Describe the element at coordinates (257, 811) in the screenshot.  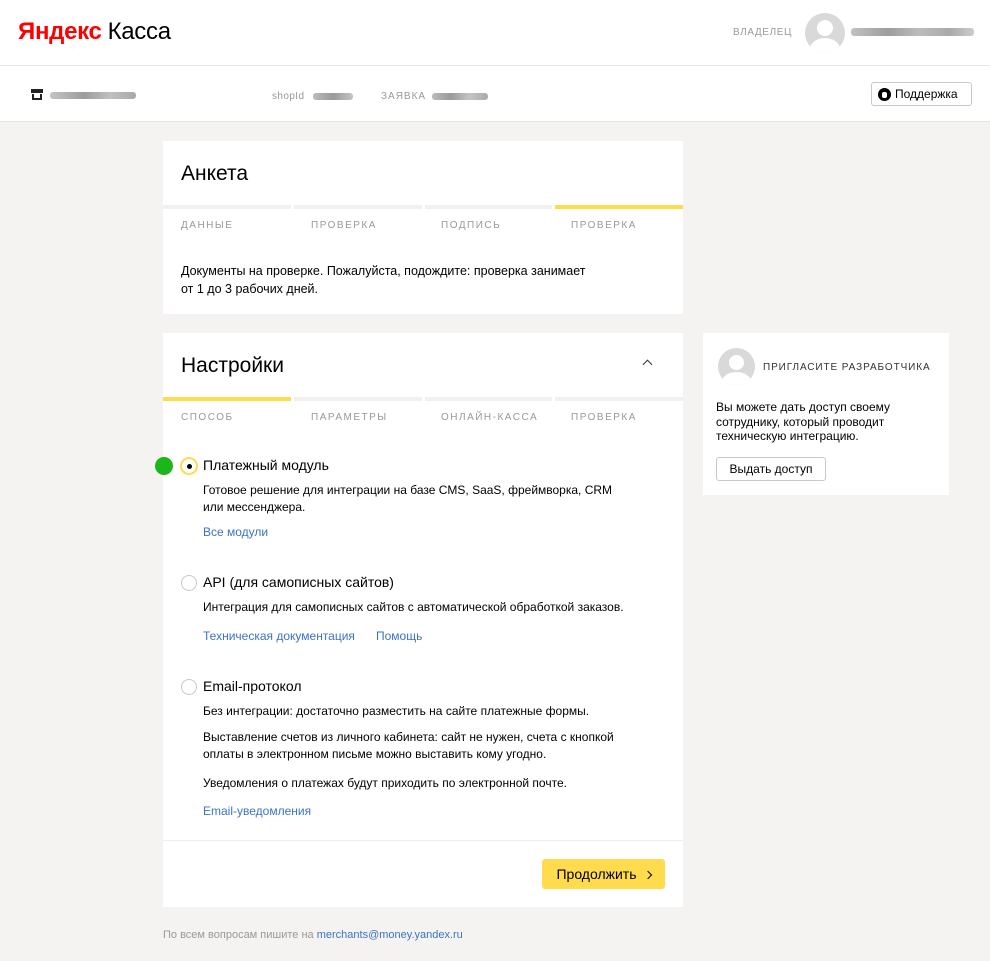
I see `email-notifications-link: Email-уведомления` at that location.